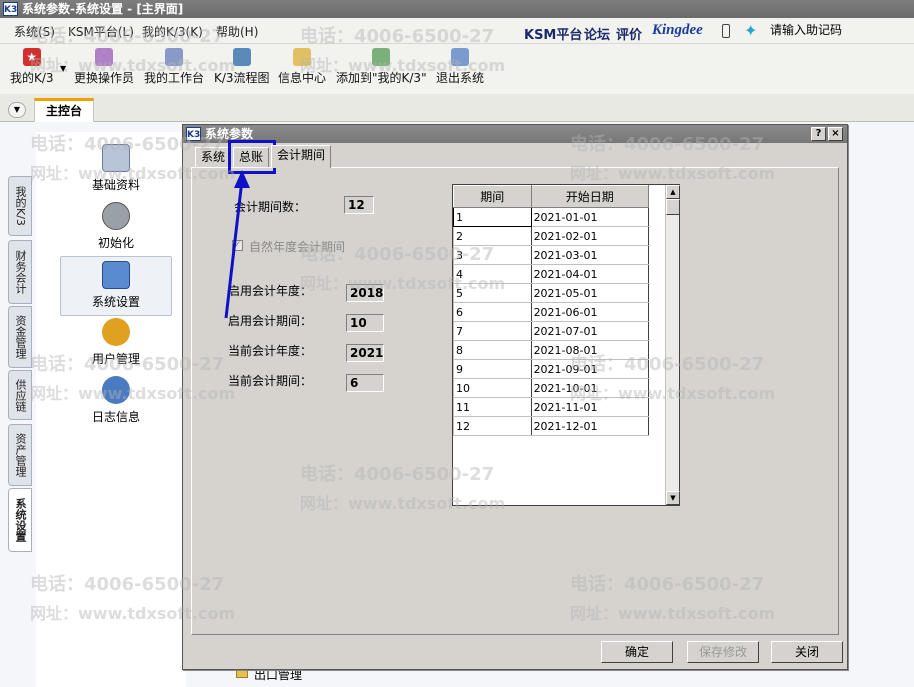 Image resolution: width=914 pixels, height=687 pixels. What do you see at coordinates (590, 312) in the screenshot?
I see `cell-start-date: 2021-06-01` at bounding box center [590, 312].